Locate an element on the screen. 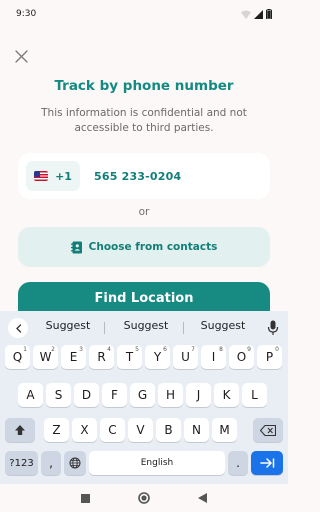 Image resolution: width=320 pixels, height=512 pixels. suggestion-3: Suggest is located at coordinates (223, 325).